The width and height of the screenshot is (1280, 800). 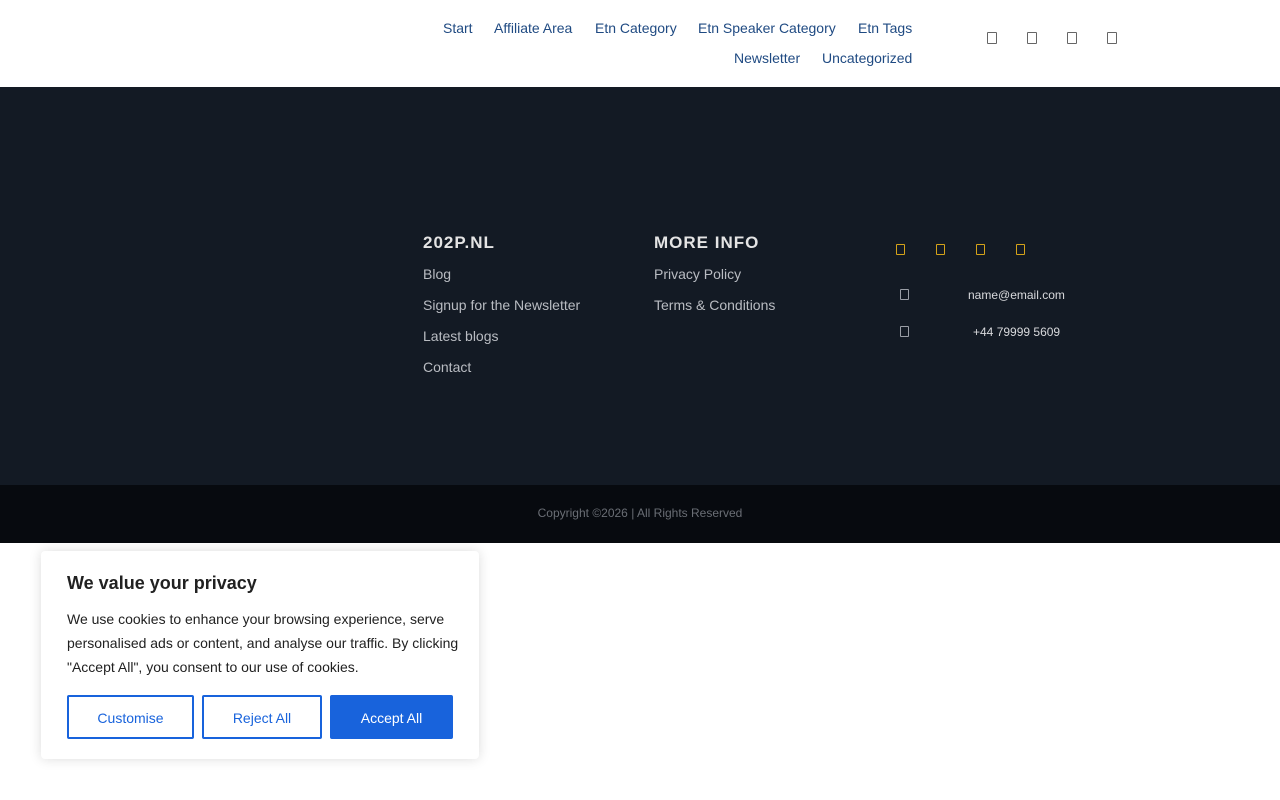 What do you see at coordinates (458, 28) in the screenshot?
I see `nav-link-start: Start` at bounding box center [458, 28].